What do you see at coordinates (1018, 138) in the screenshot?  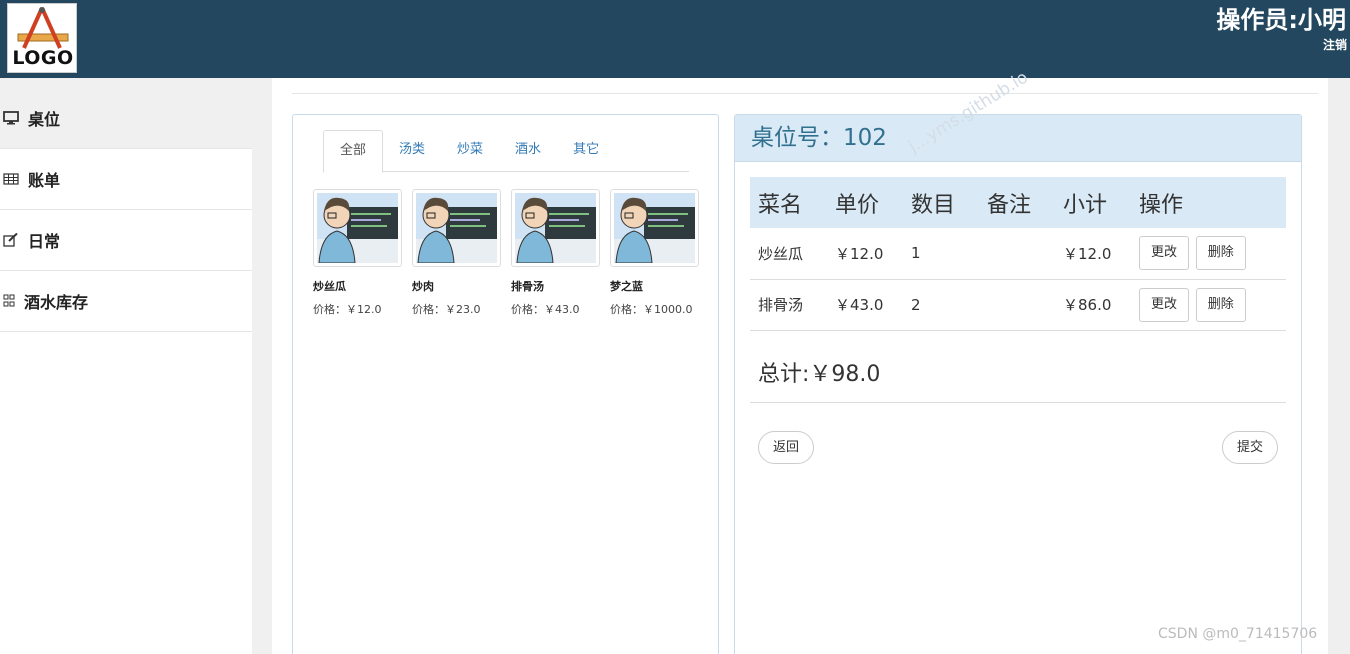 I see `table-number-heading: 桌位号：102` at bounding box center [1018, 138].